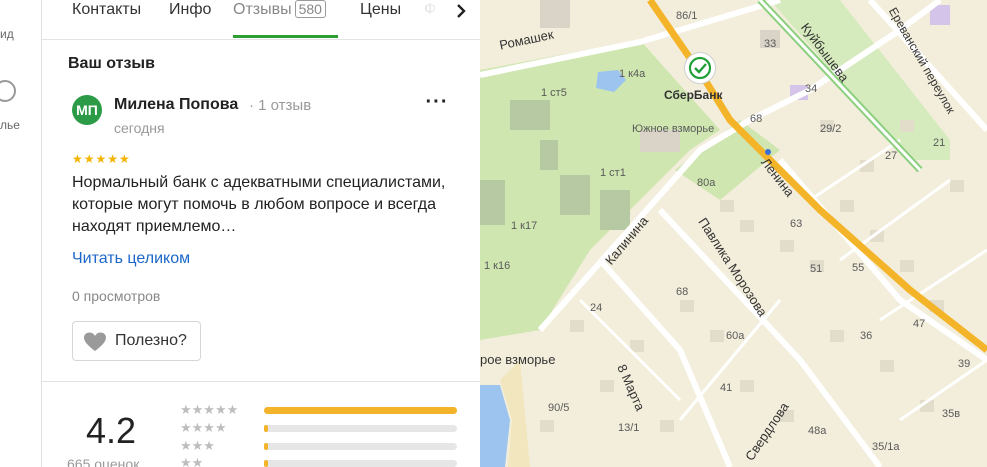 Image resolution: width=987 pixels, height=467 pixels. What do you see at coordinates (939, 143) in the screenshot?
I see `map-label: 21` at bounding box center [939, 143].